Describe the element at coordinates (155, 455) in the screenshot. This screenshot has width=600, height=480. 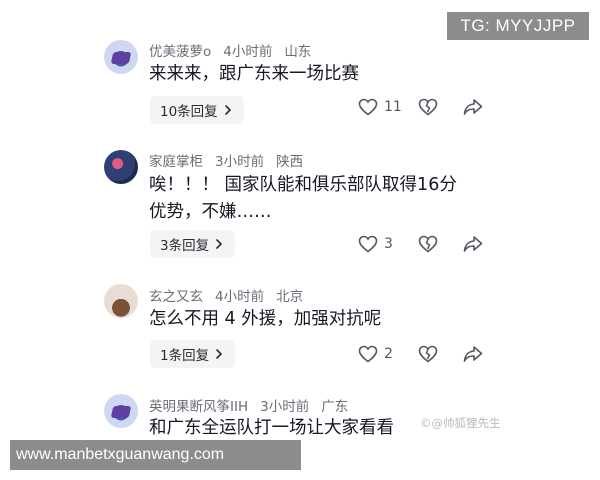
I see `url-watermark: www.manbetxguanwang.com` at that location.